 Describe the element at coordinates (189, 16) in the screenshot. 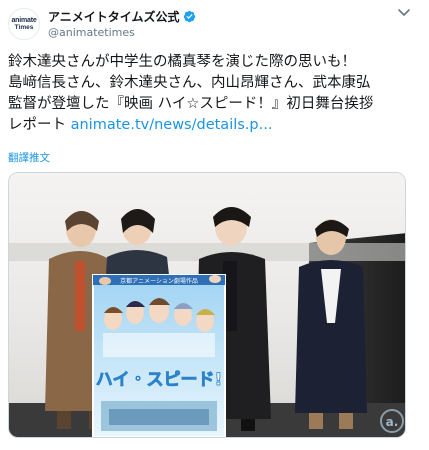

I see `verified-badge-icon` at that location.